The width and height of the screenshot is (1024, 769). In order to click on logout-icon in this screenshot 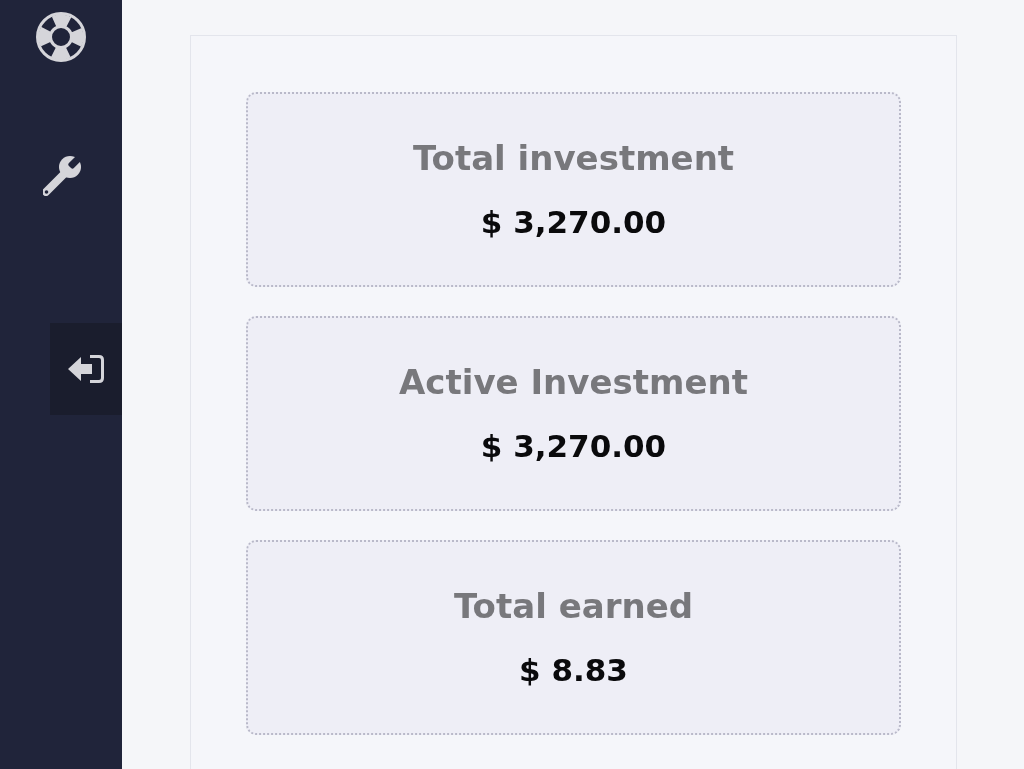, I will do `click(86, 369)`.